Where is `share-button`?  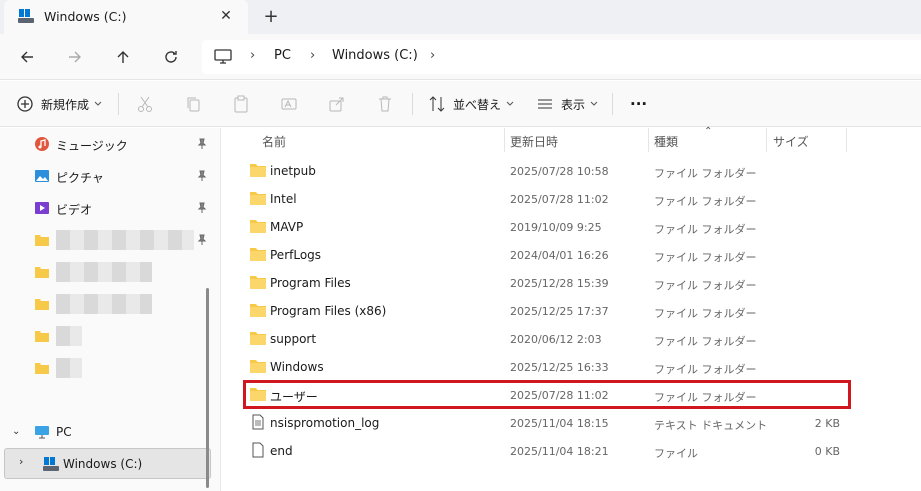 share-button is located at coordinates (337, 104).